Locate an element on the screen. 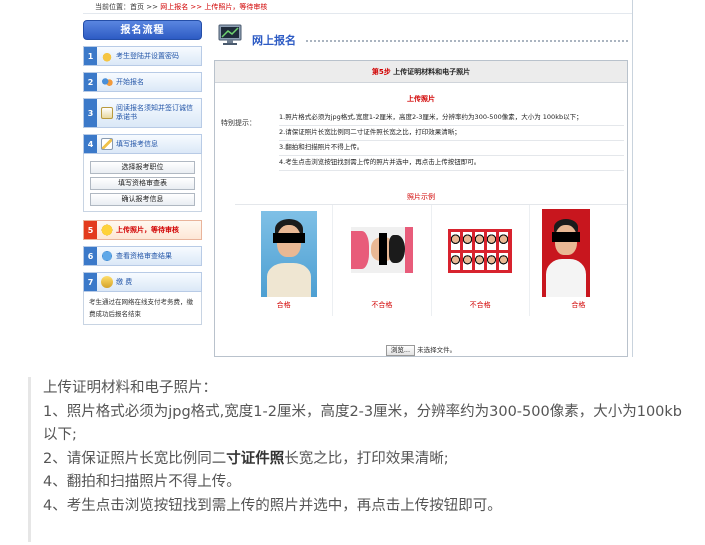 This screenshot has height=545, width=705. step-prefix: 第5步 is located at coordinates (381, 72).